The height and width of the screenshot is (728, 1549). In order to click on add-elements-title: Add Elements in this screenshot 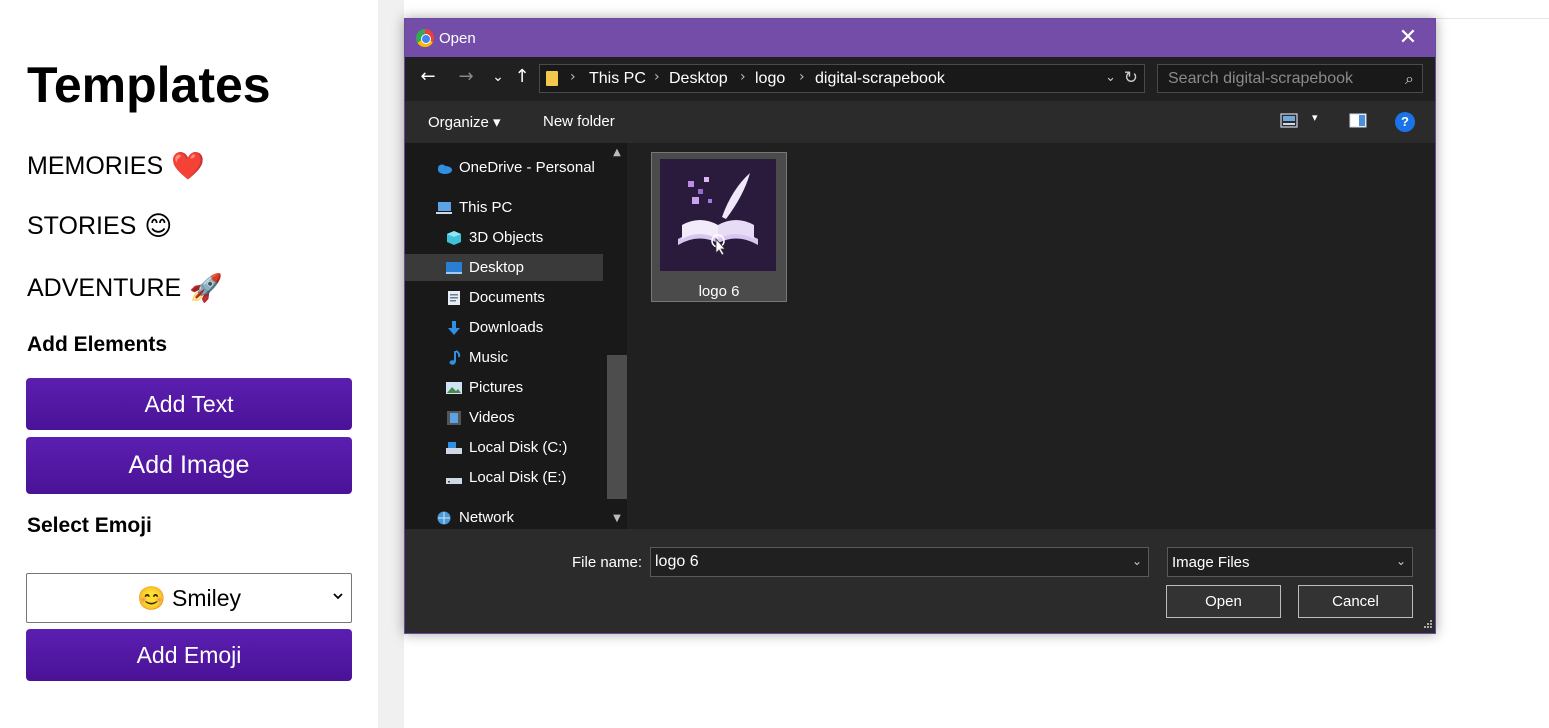, I will do `click(97, 344)`.